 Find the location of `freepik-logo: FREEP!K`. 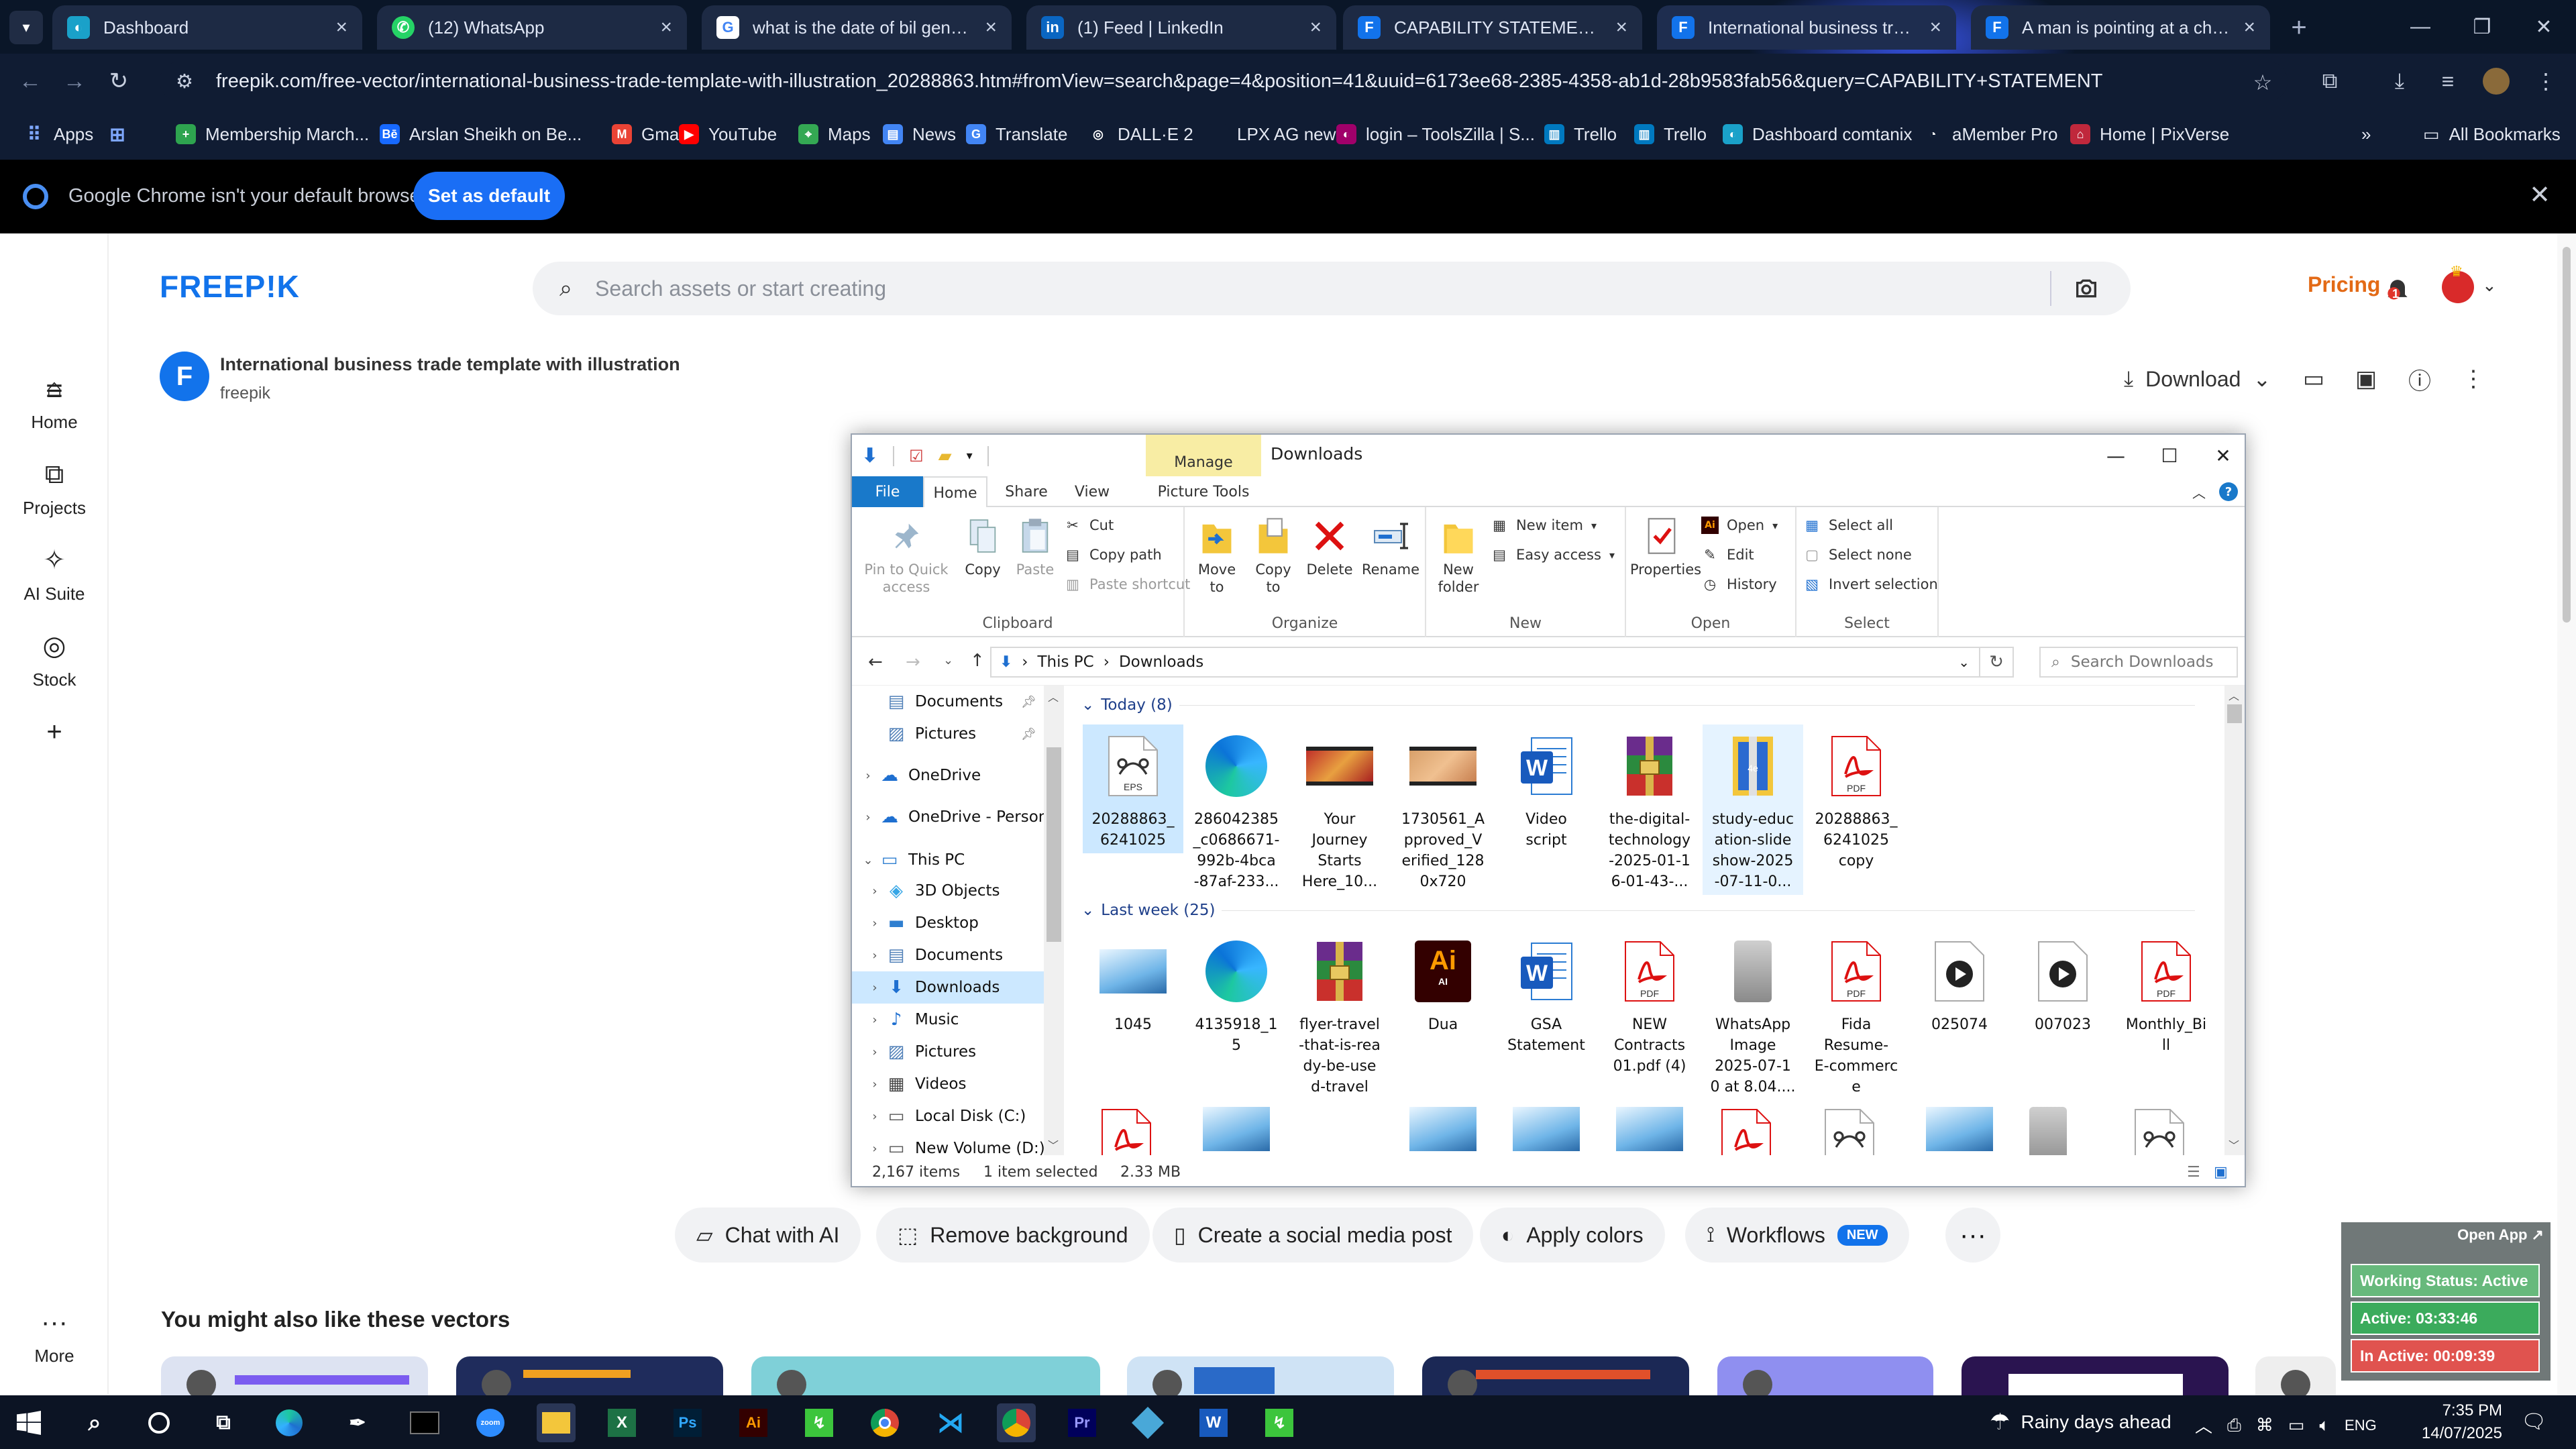

freepik-logo: FREEP!K is located at coordinates (230, 286).